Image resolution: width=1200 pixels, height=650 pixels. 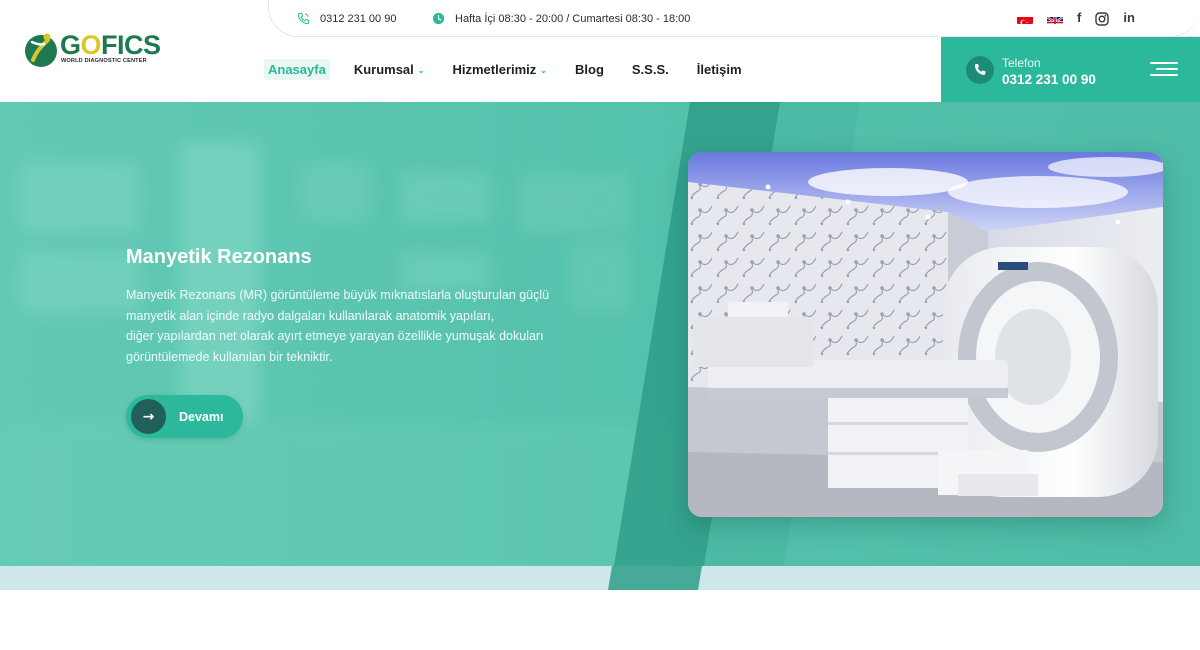 I want to click on phone-box-label: Telefon, so click(x=1021, y=63).